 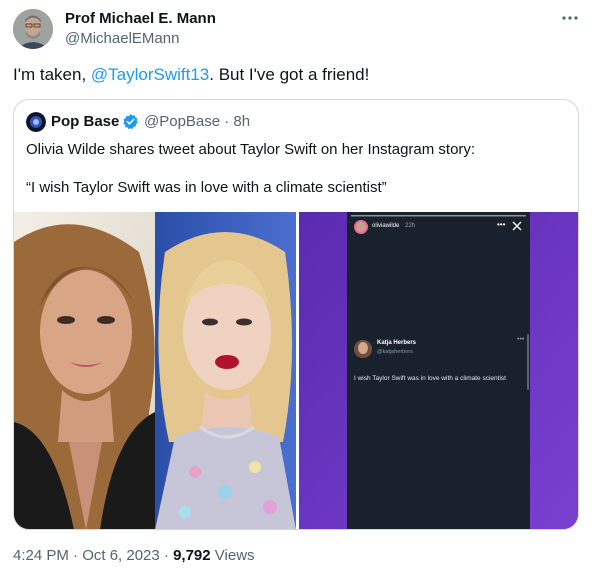 What do you see at coordinates (150, 74) in the screenshot?
I see `mention-link: @TaylorSwift13` at bounding box center [150, 74].